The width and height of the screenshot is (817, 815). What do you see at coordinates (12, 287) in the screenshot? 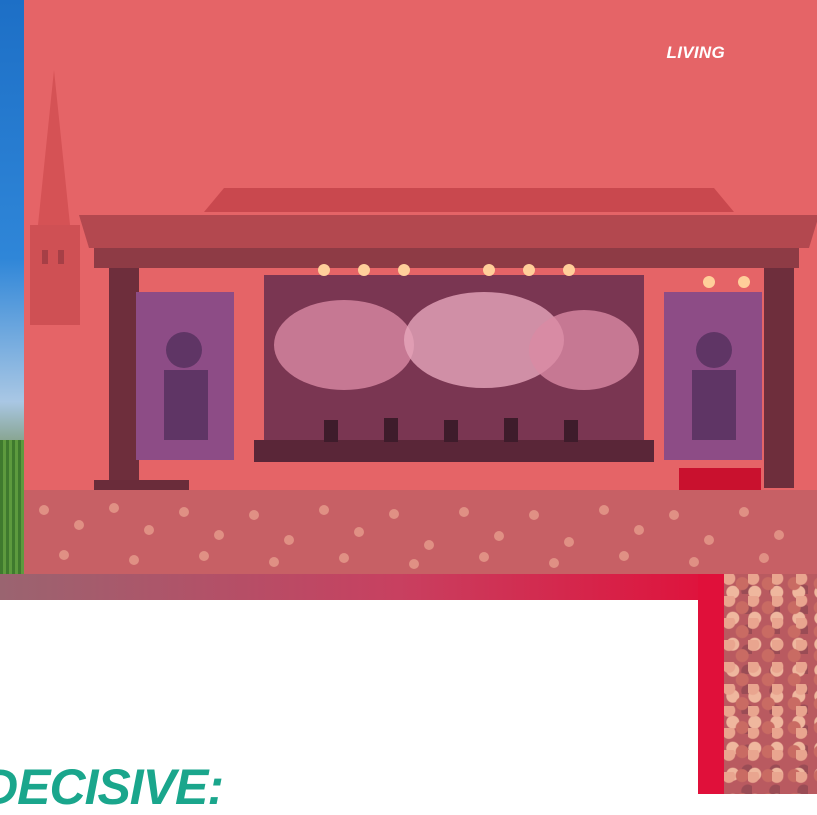
I see `adjacent-photo-edge` at bounding box center [12, 287].